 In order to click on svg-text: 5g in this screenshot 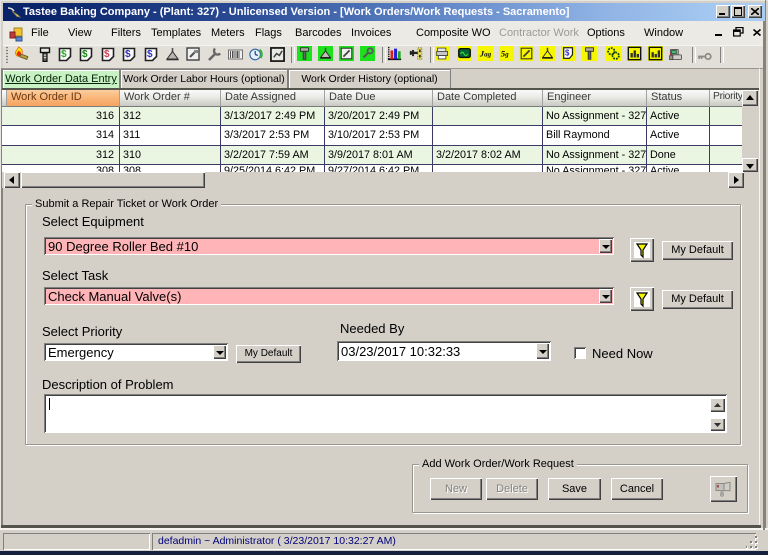, I will do `click(505, 54)`.